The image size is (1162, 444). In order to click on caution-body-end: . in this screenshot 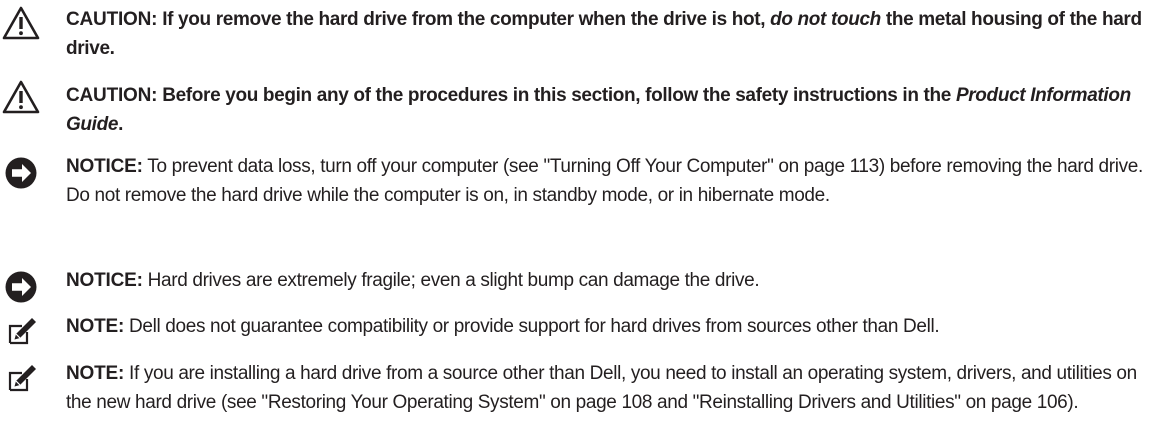, I will do `click(121, 124)`.